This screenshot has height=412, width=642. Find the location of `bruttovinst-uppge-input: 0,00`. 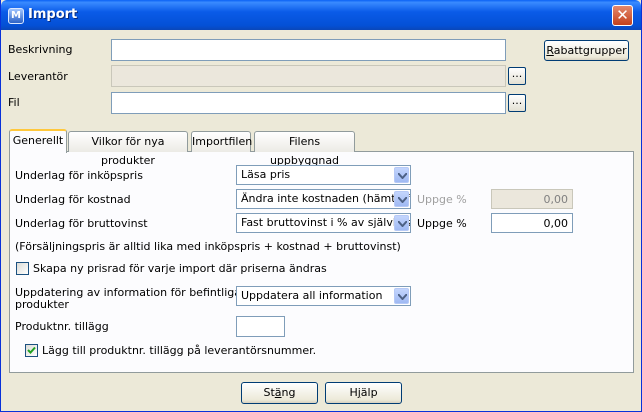

bruttovinst-uppge-input: 0,00 is located at coordinates (532, 223).